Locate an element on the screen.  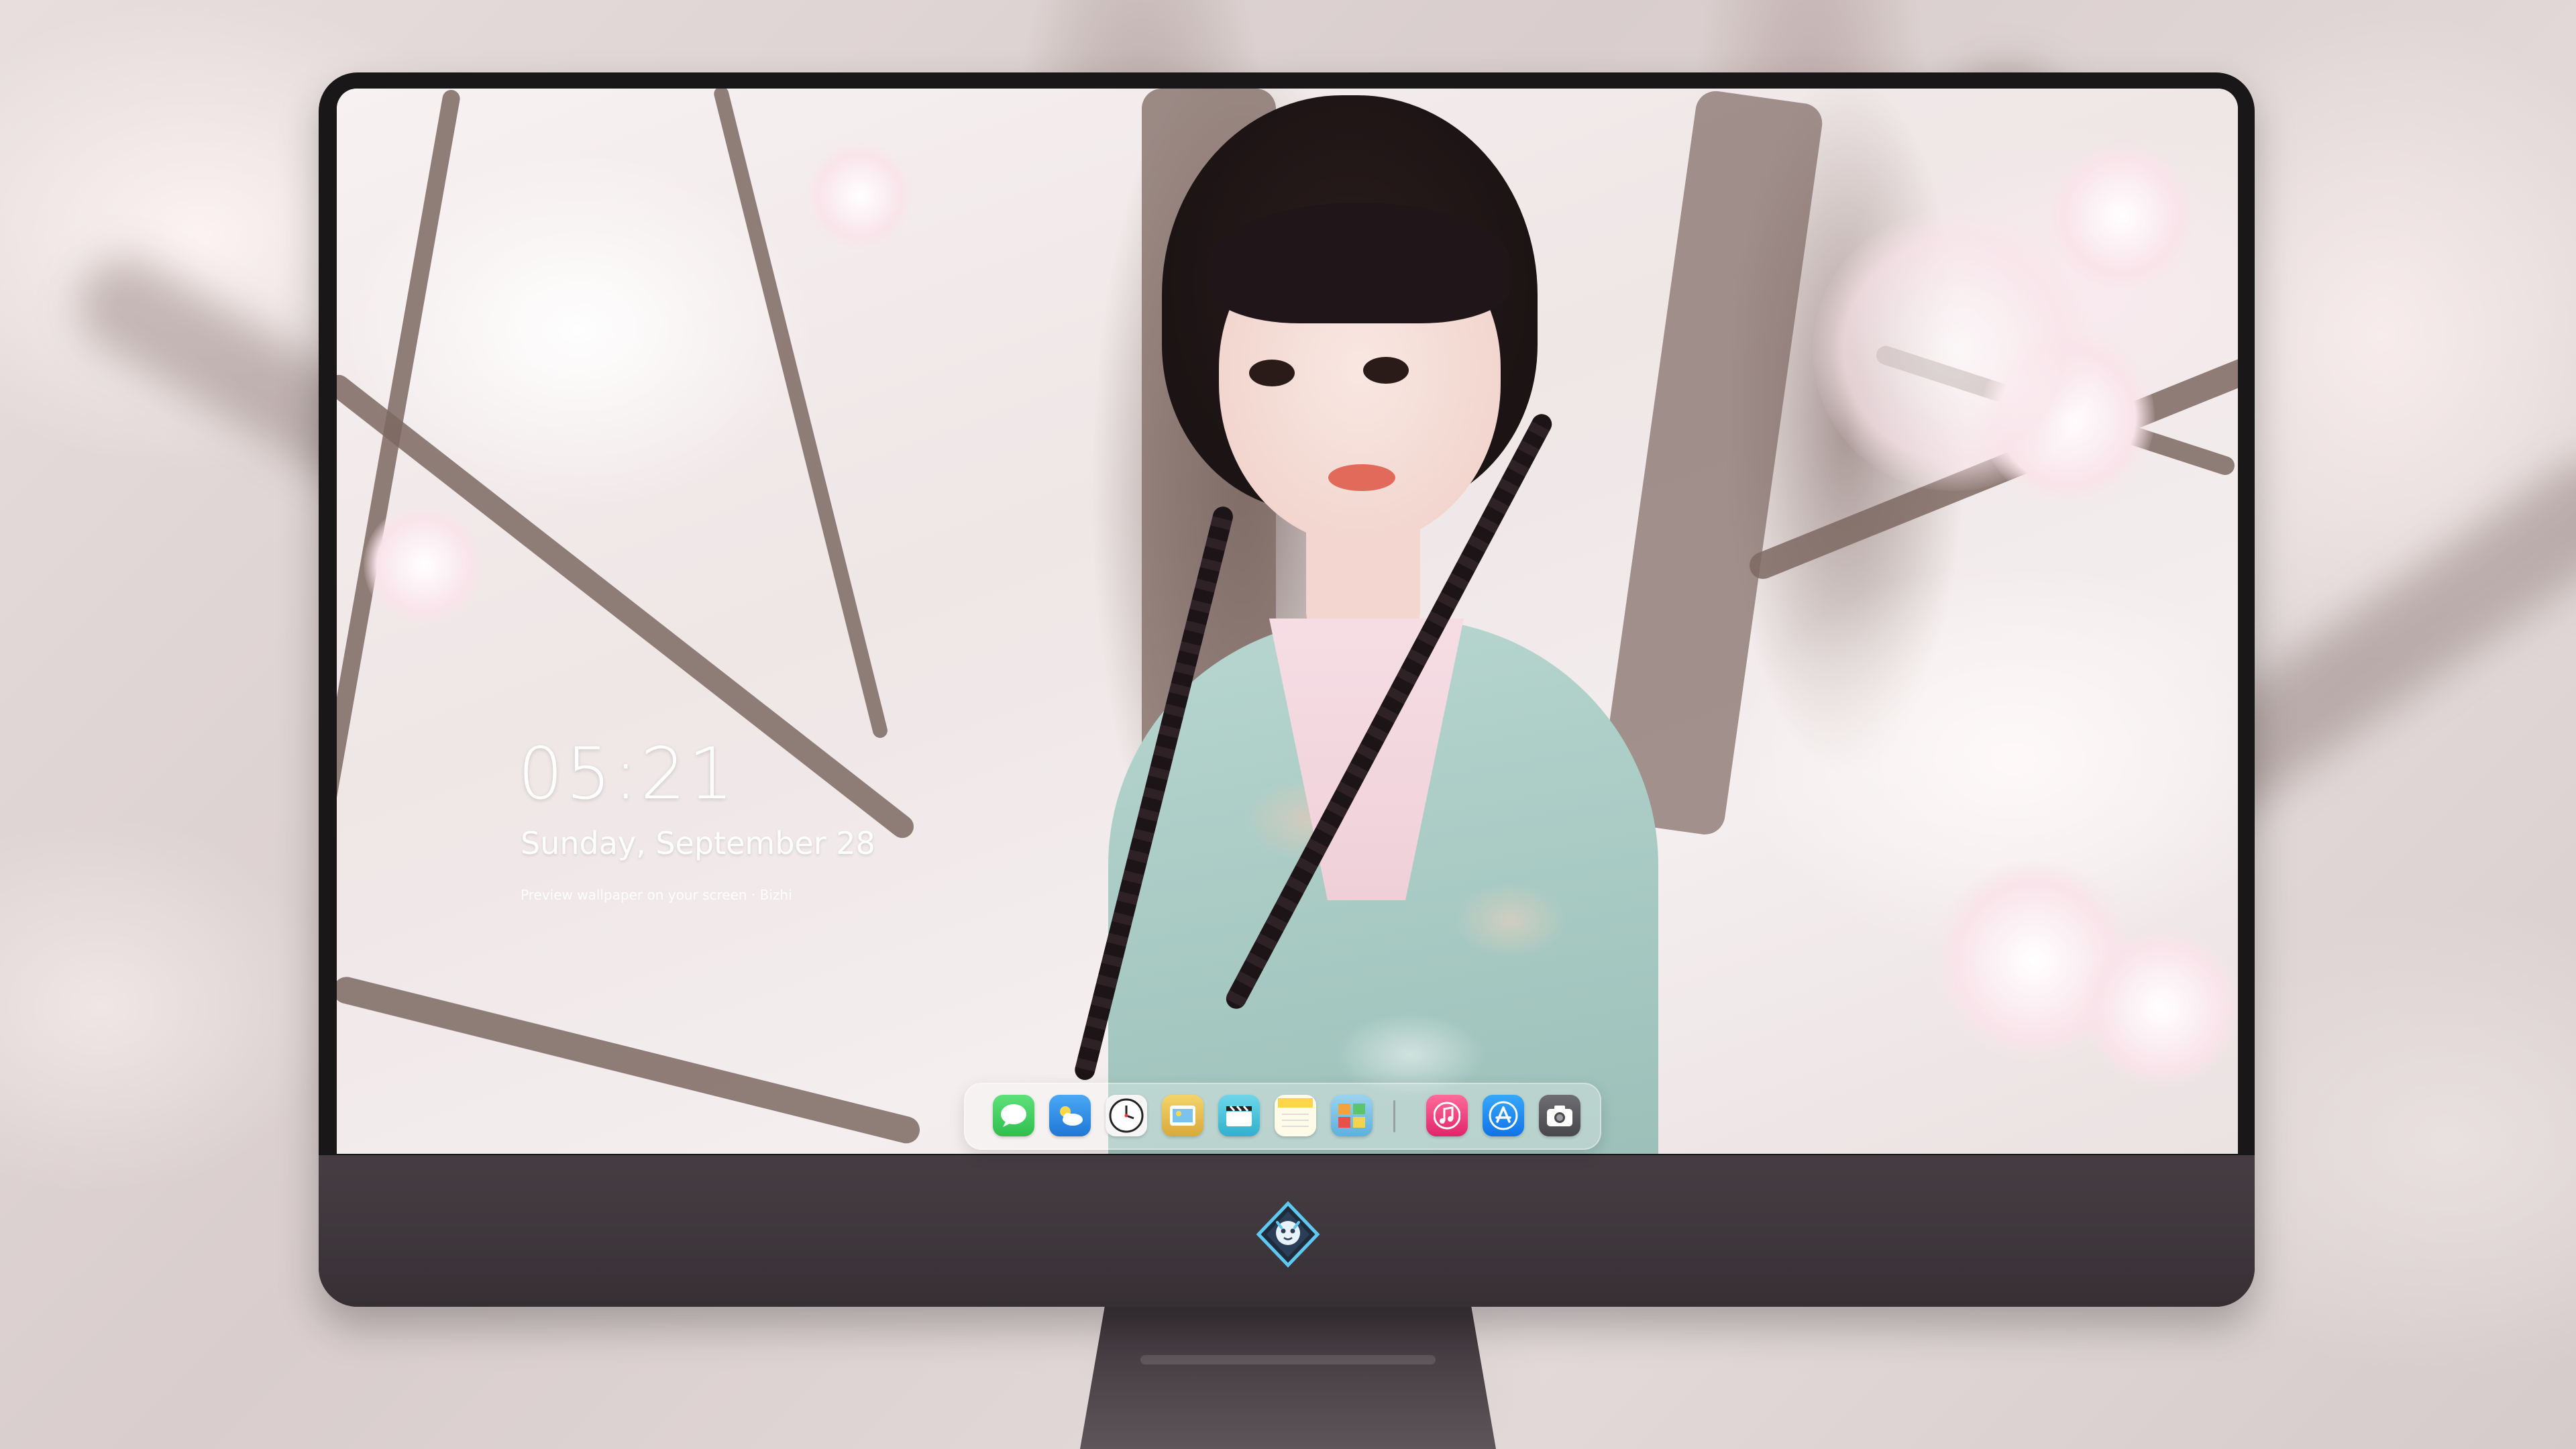
dragon-logo-icon is located at coordinates (1288, 1234).